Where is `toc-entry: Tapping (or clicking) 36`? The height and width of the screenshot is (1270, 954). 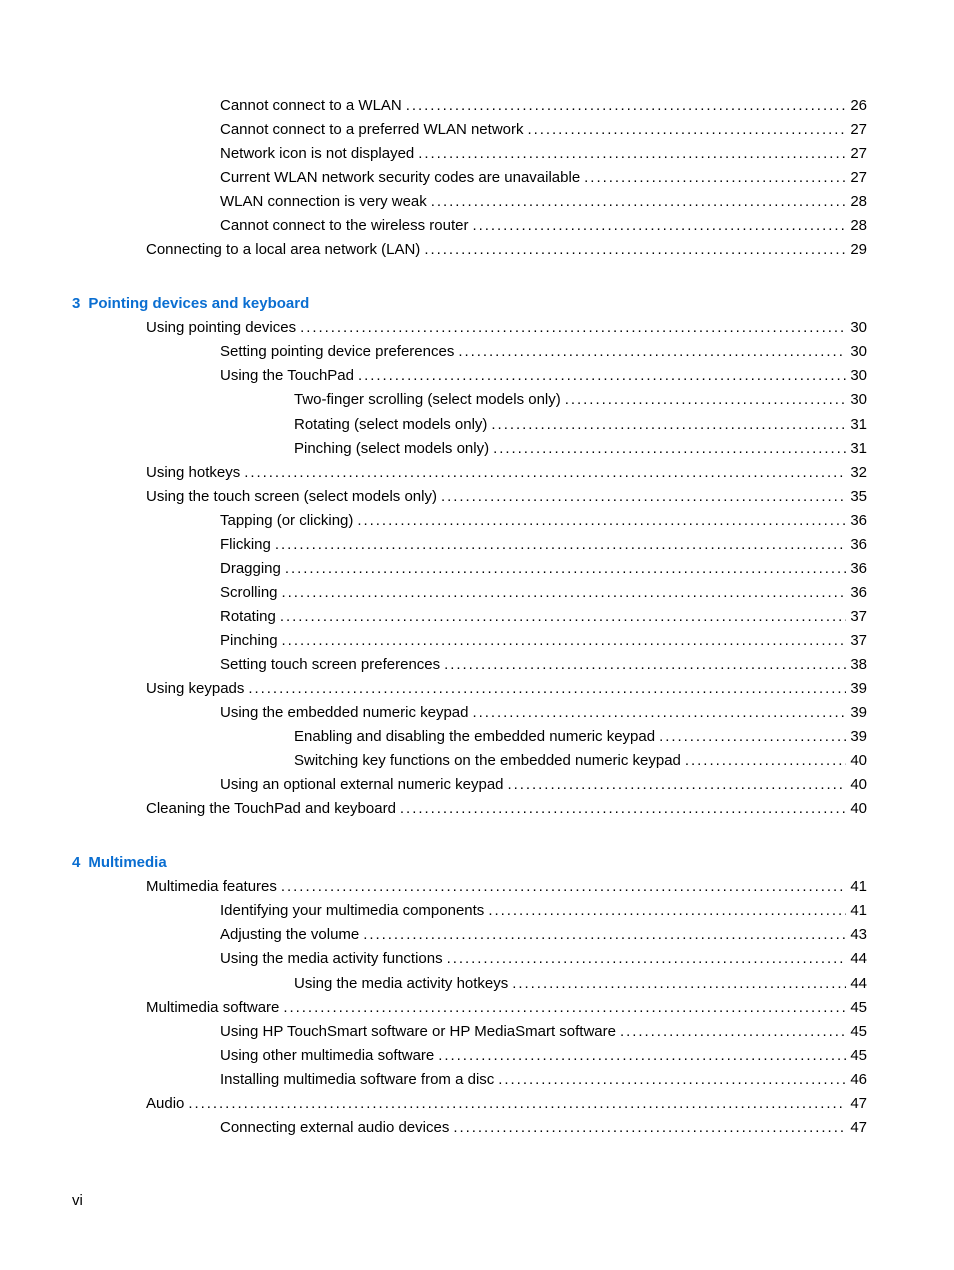 toc-entry: Tapping (or clicking) 36 is located at coordinates (433, 521).